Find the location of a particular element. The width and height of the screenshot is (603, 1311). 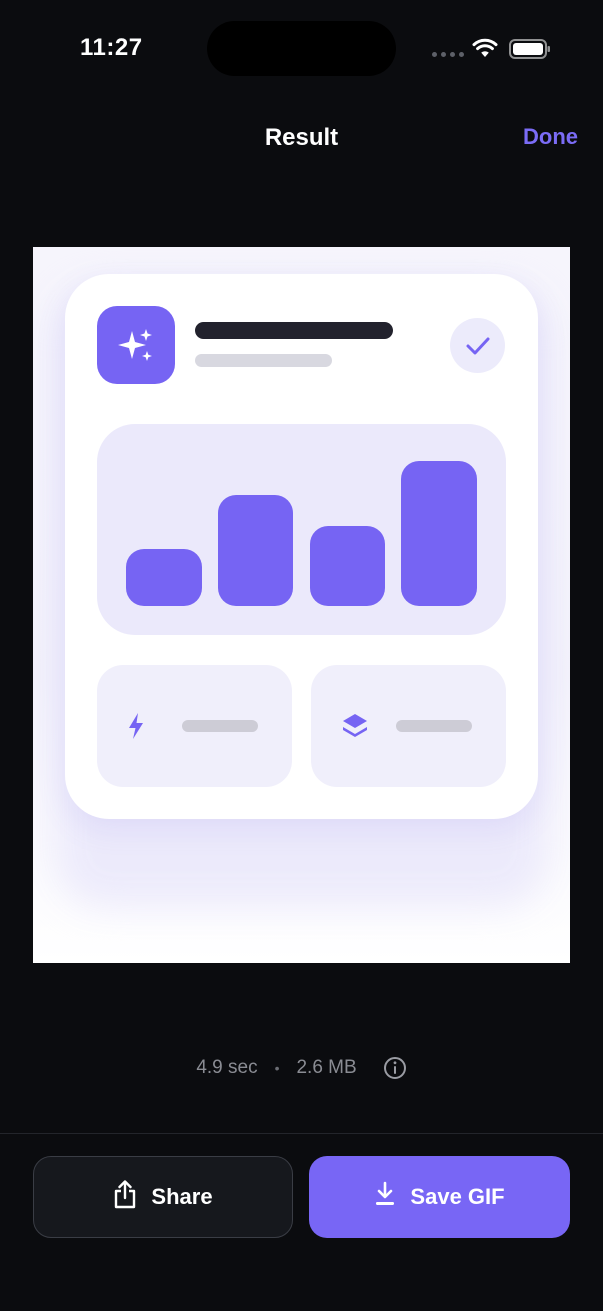

wifi-icon is located at coordinates (485, 50).